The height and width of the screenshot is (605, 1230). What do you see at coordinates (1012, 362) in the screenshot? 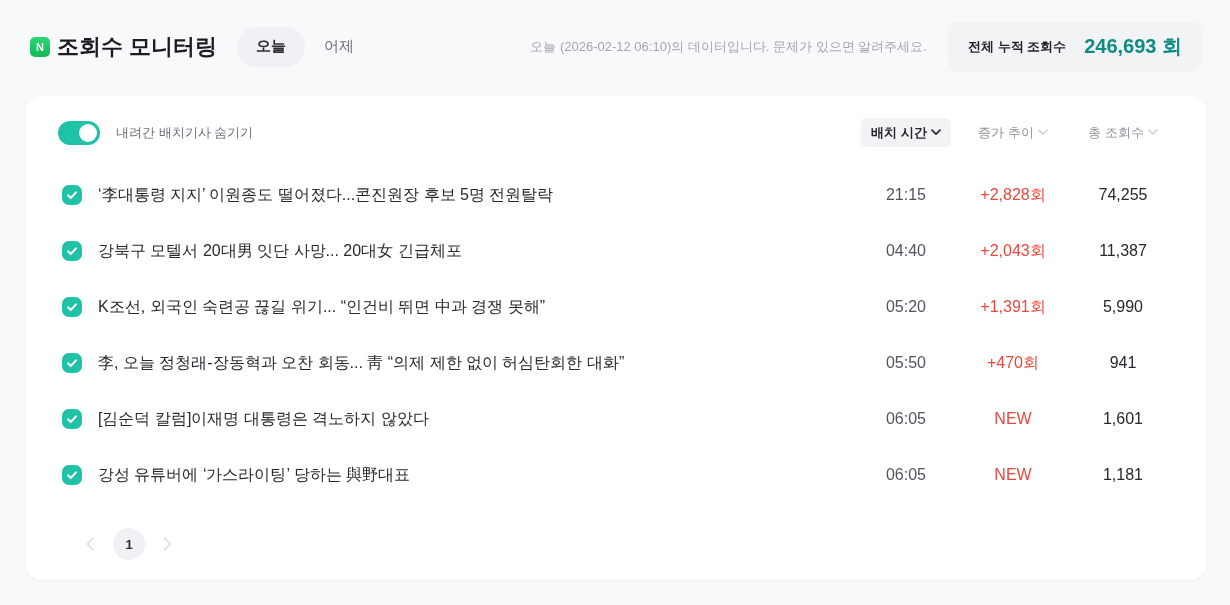
I see `view-increase: +470회` at bounding box center [1012, 362].